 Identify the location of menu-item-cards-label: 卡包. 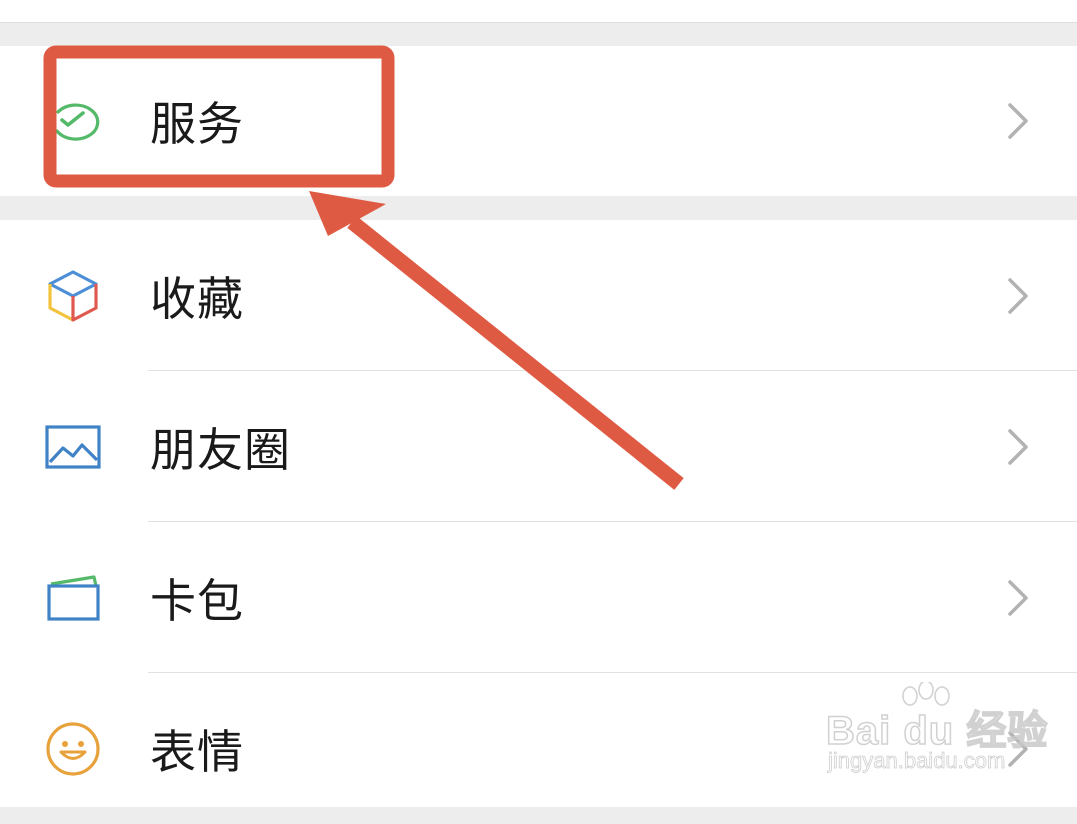
(197, 600).